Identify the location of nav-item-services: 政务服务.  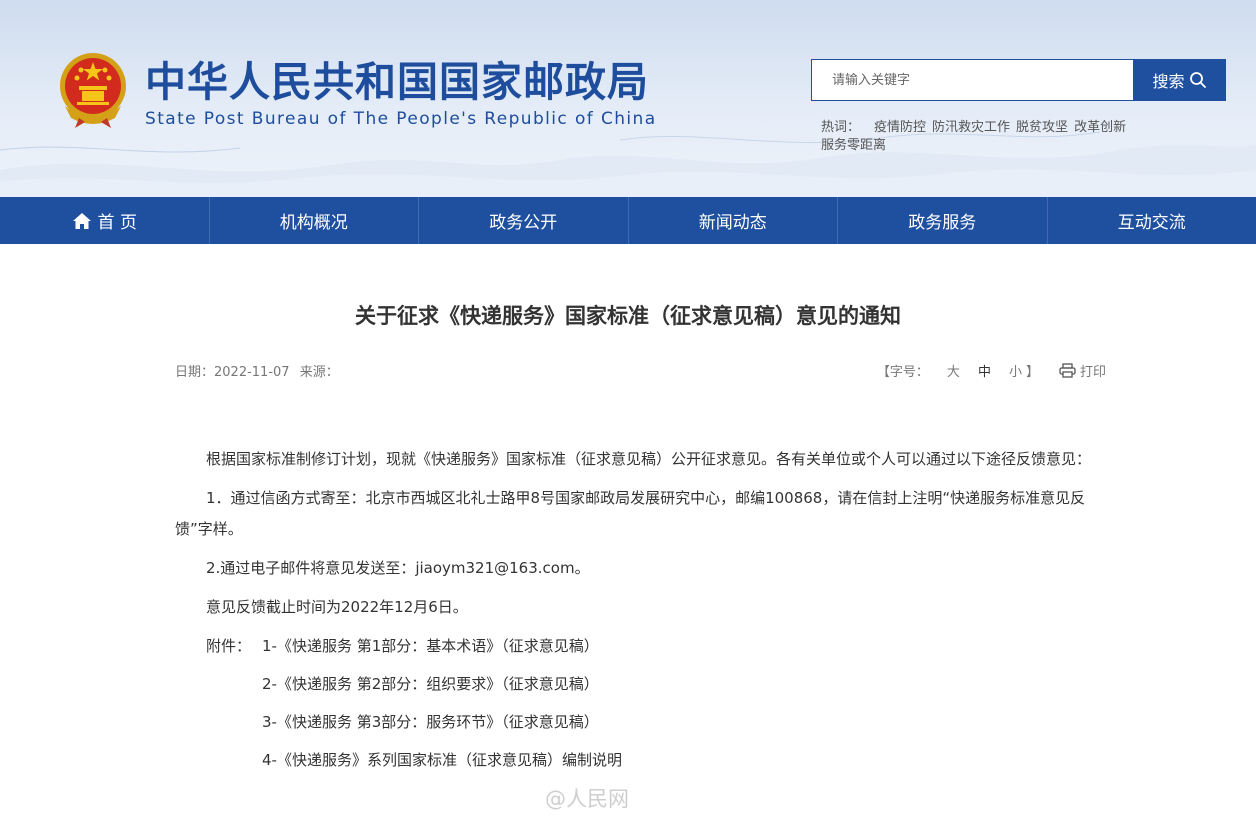
(943, 220).